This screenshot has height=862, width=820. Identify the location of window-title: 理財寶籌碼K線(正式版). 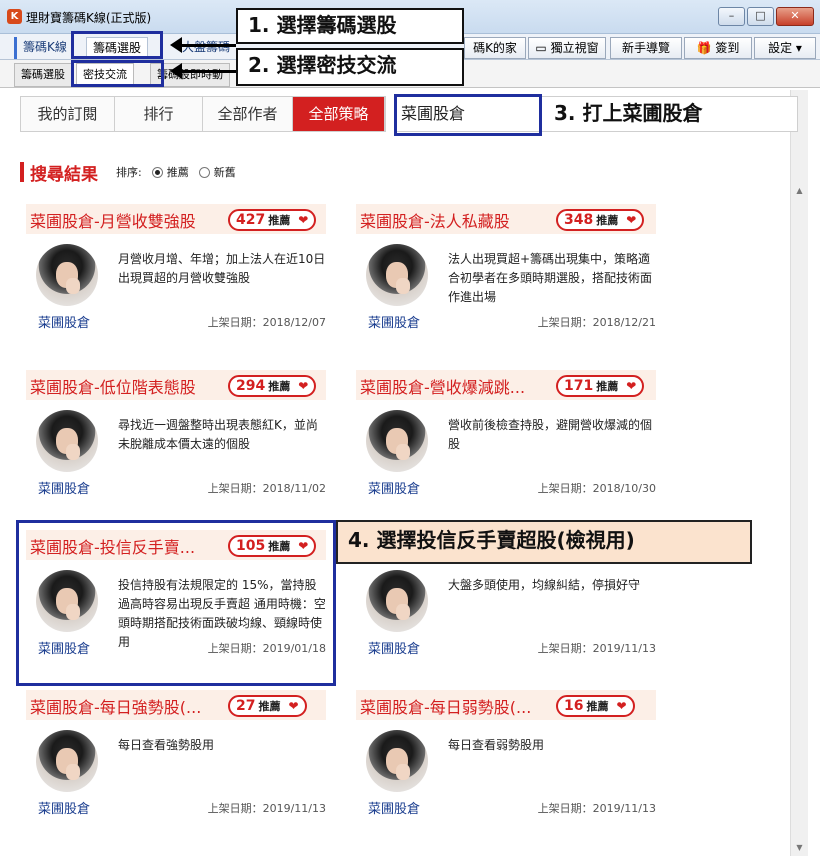
(89, 18).